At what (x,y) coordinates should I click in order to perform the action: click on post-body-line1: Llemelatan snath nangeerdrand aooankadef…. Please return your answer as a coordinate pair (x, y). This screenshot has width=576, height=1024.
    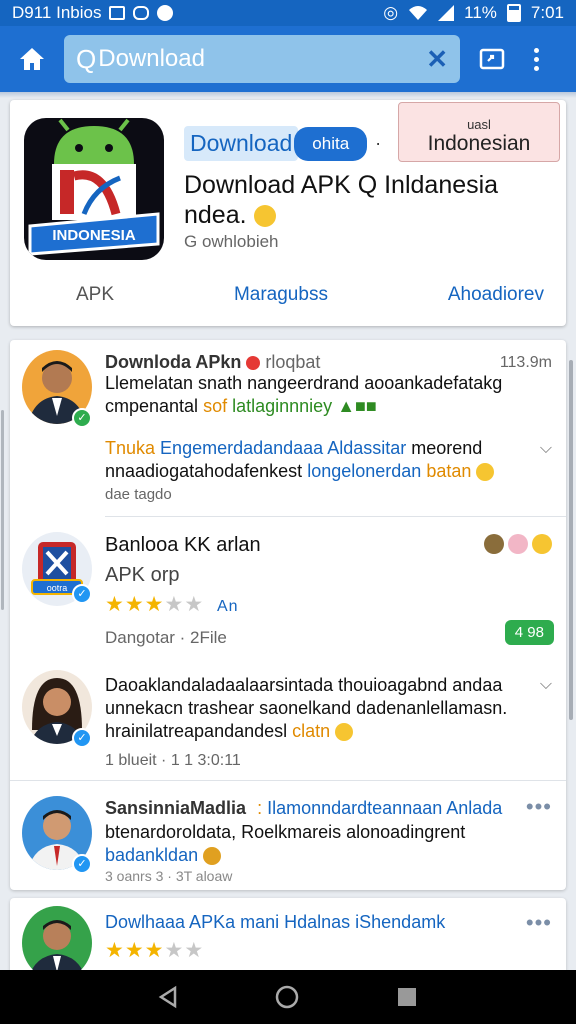
    Looking at the image, I should click on (304, 383).